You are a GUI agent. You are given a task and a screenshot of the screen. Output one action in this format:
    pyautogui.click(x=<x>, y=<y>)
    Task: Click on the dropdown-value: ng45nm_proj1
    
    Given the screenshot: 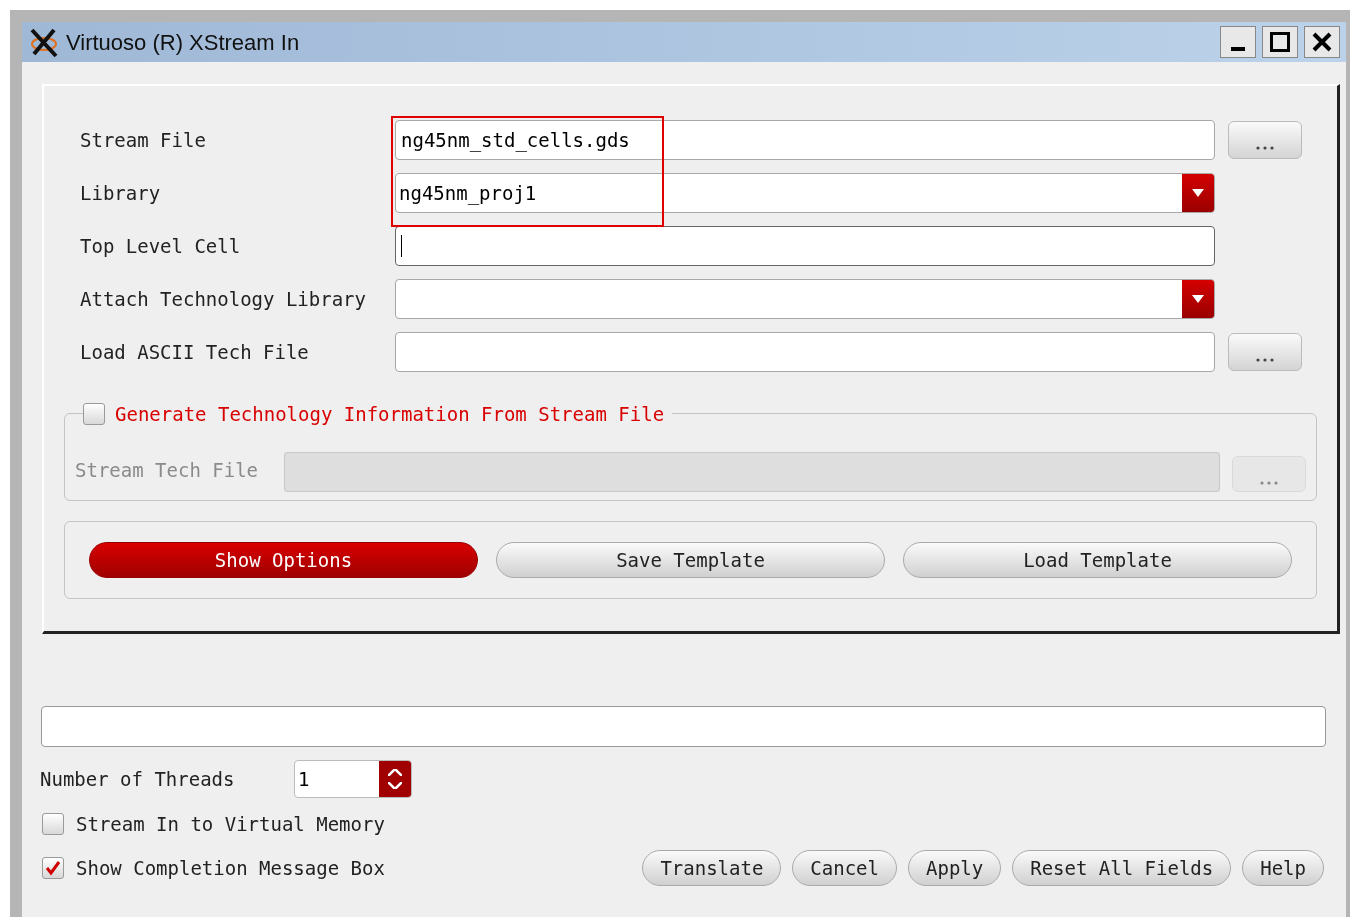 What is the action you would take?
    pyautogui.click(x=468, y=193)
    